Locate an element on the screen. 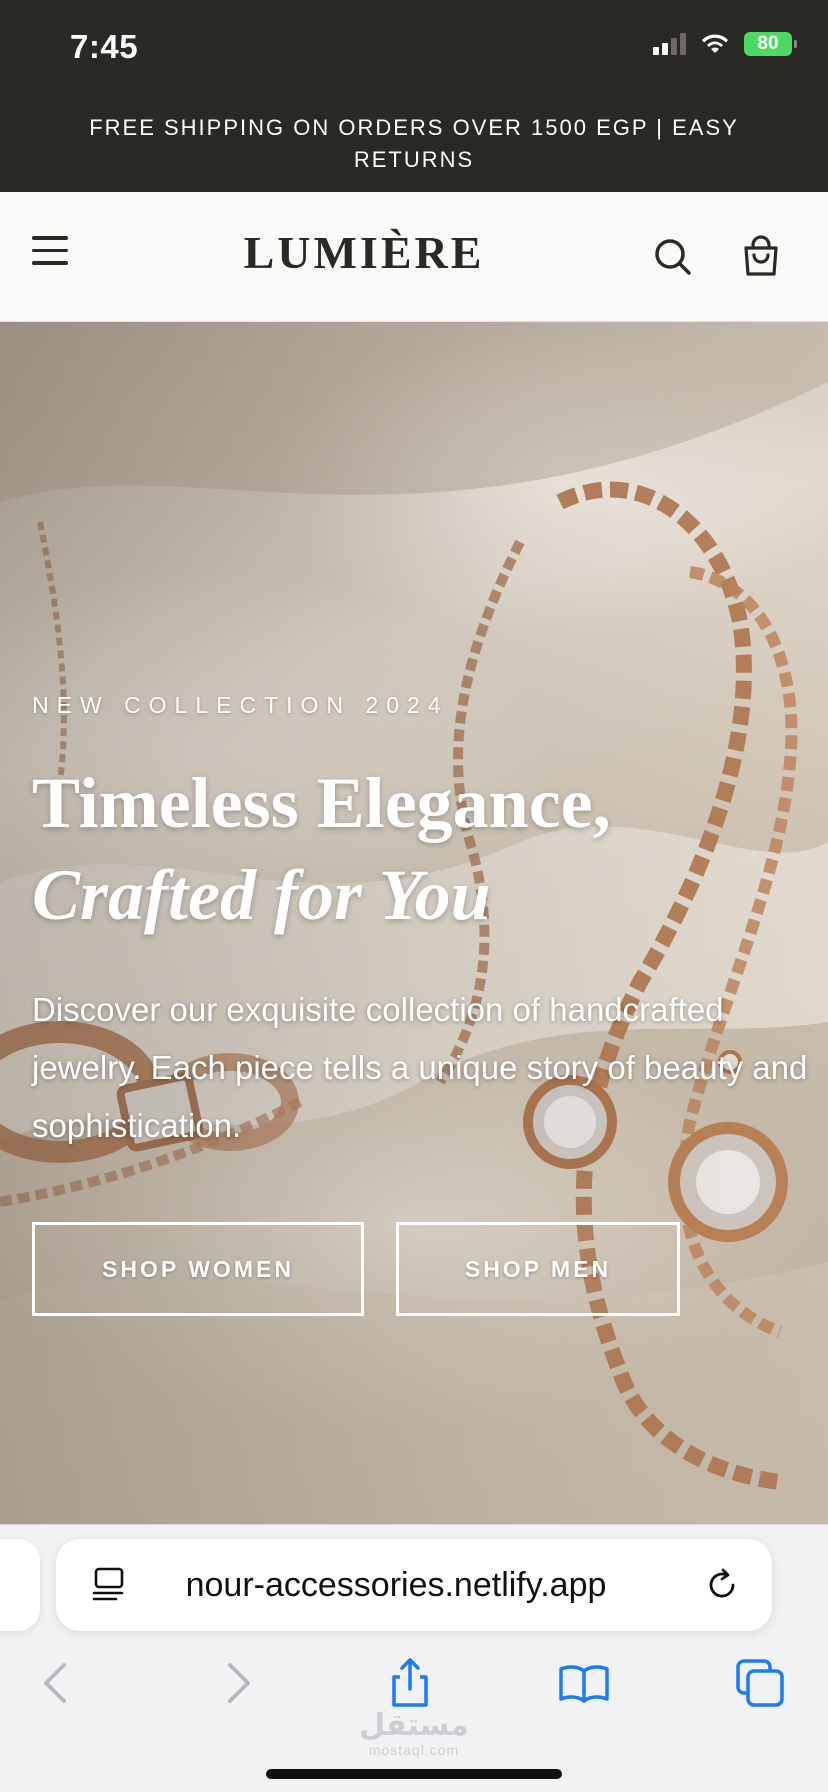 The height and width of the screenshot is (1792, 828). logo: LUMIÈRE is located at coordinates (414, 252).